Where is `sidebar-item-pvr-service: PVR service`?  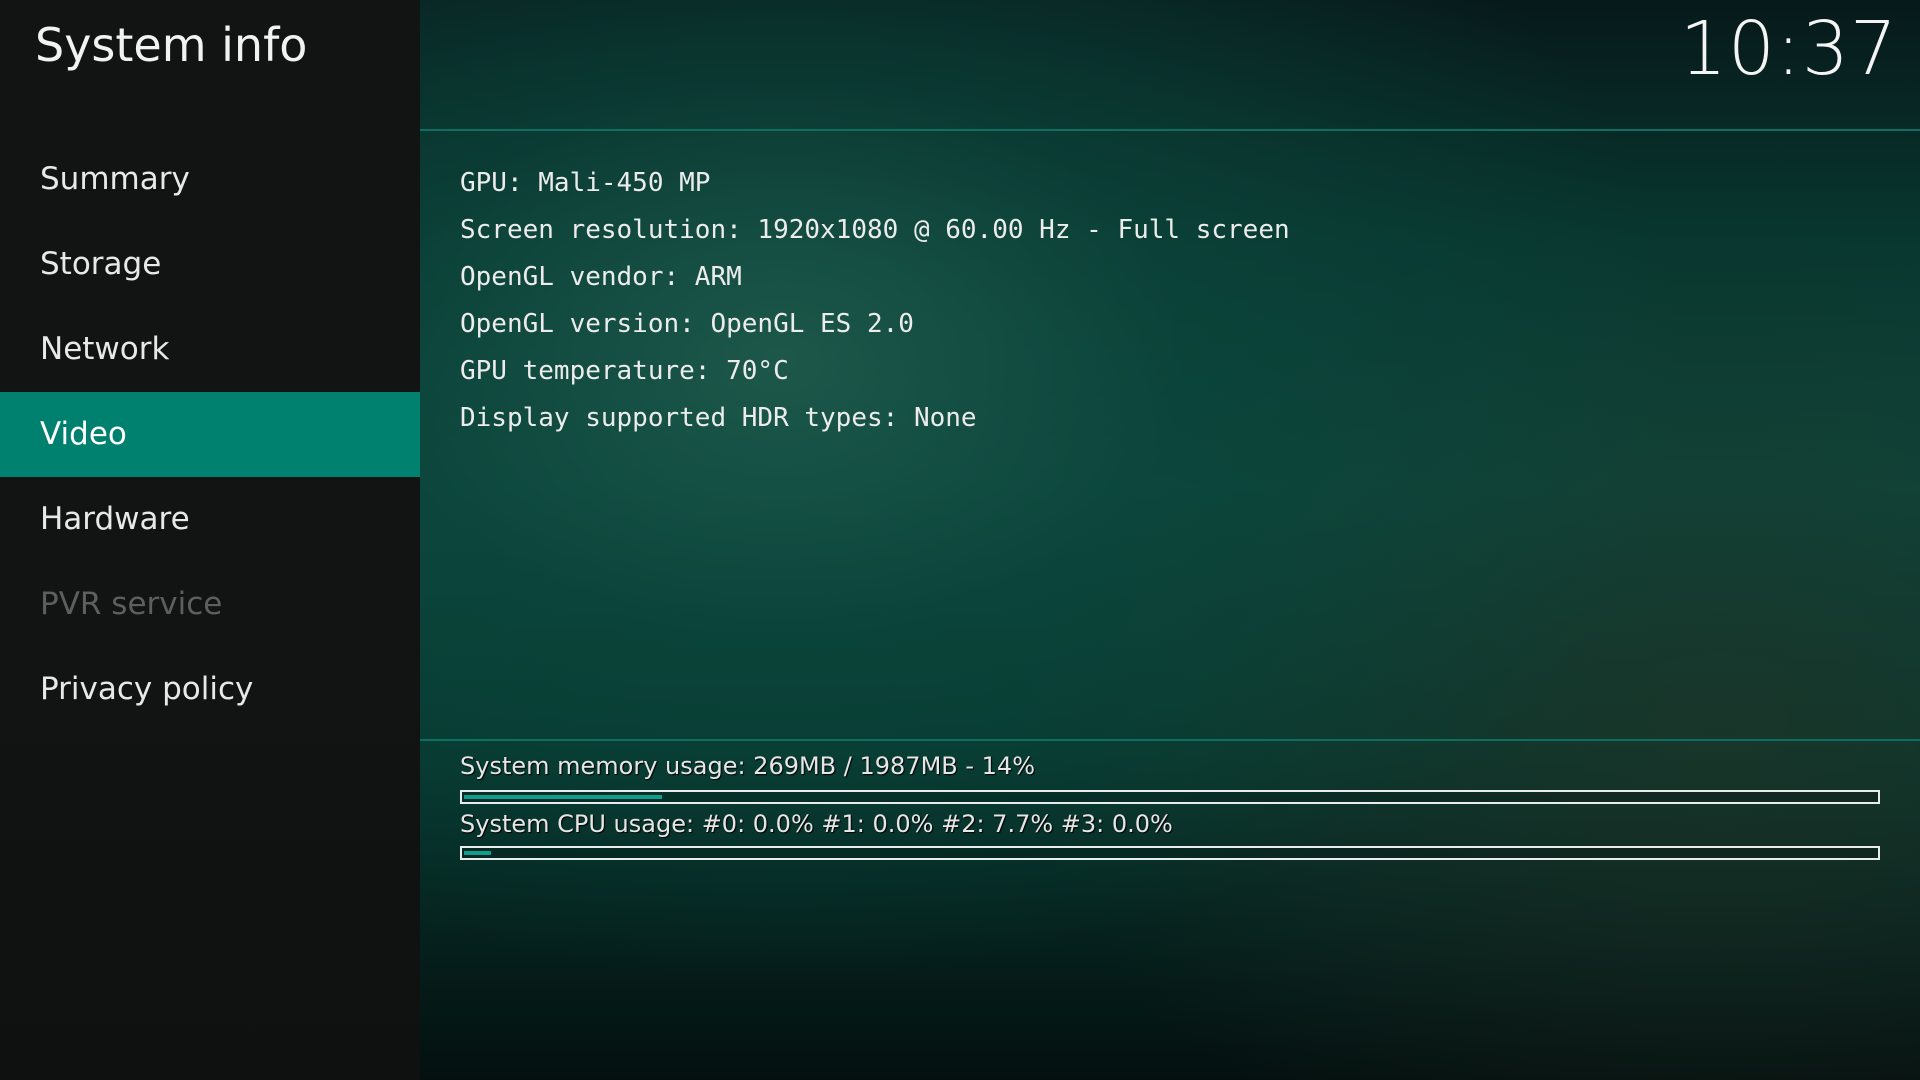
sidebar-item-pvr-service: PVR service is located at coordinates (131, 604).